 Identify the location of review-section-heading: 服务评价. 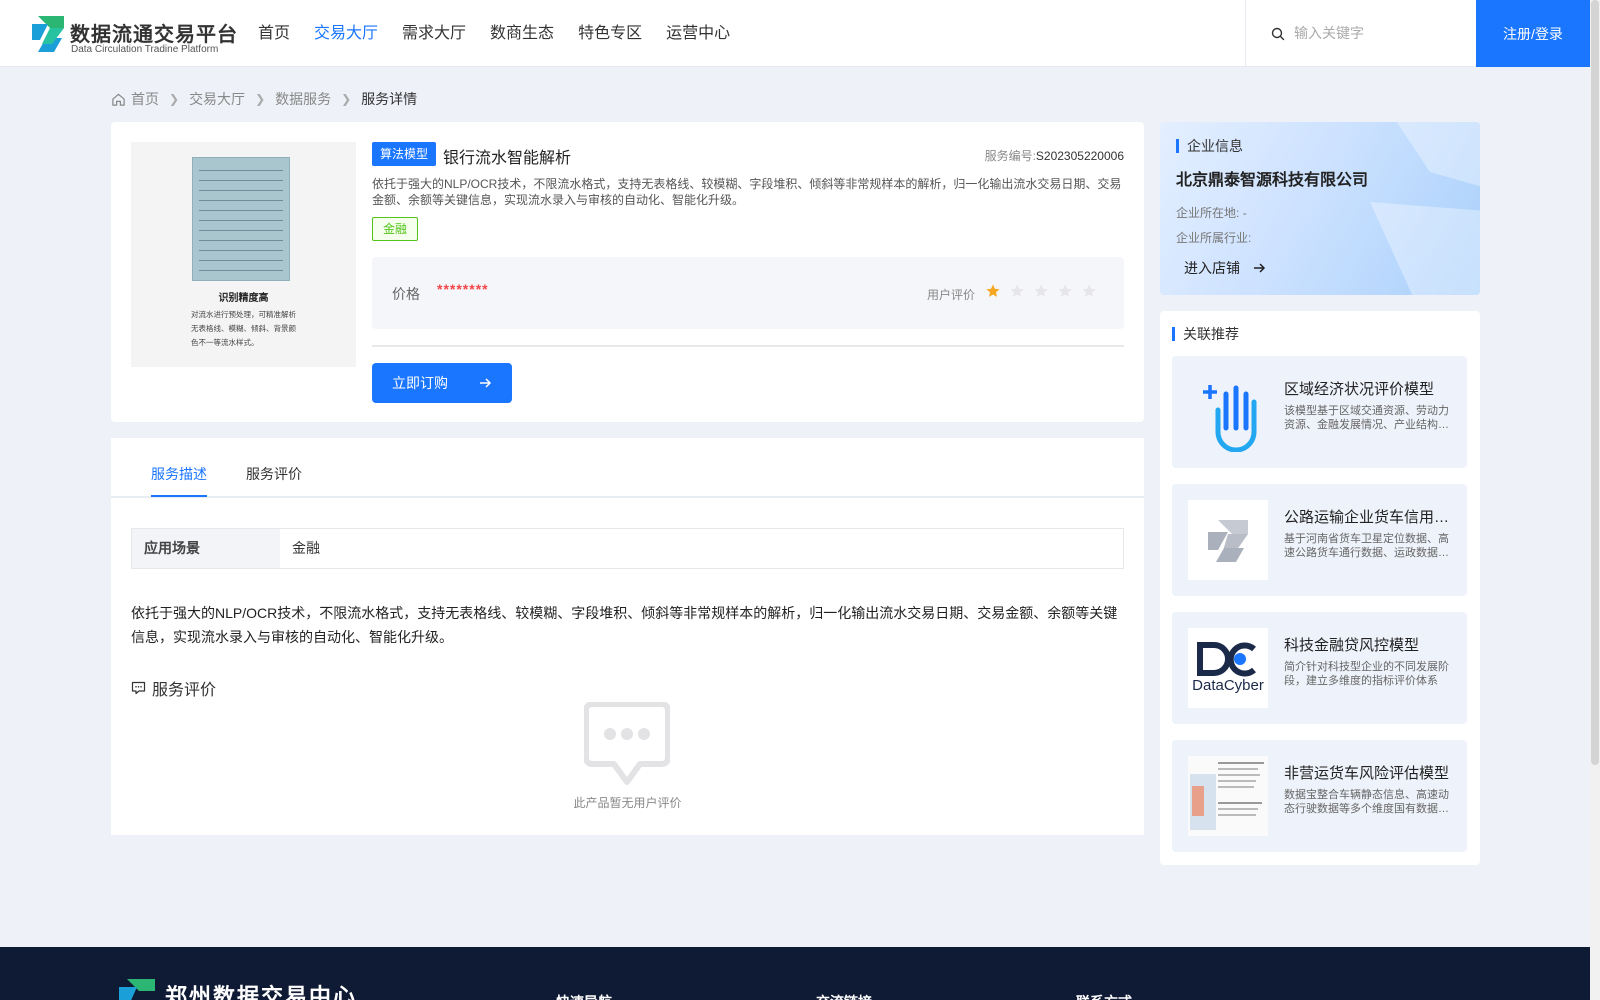
(173, 688).